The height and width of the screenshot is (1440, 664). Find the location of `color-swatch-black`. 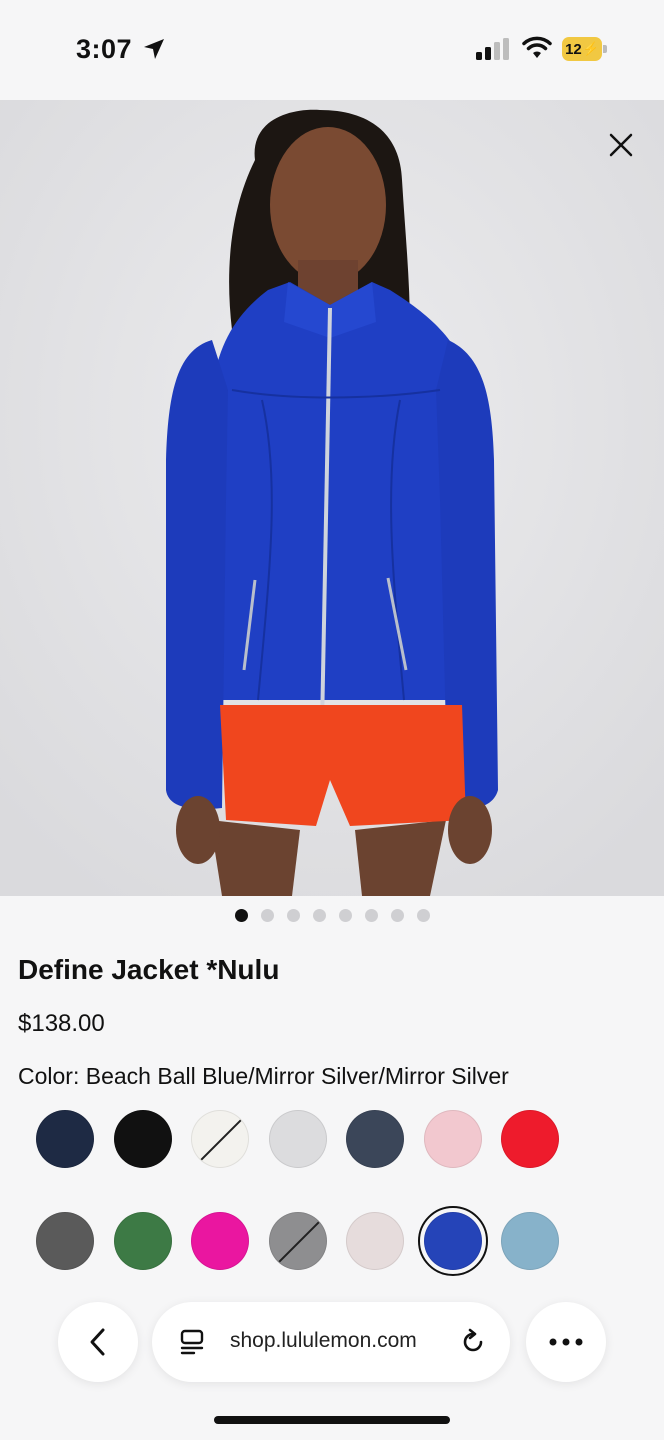

color-swatch-black is located at coordinates (142, 1139).